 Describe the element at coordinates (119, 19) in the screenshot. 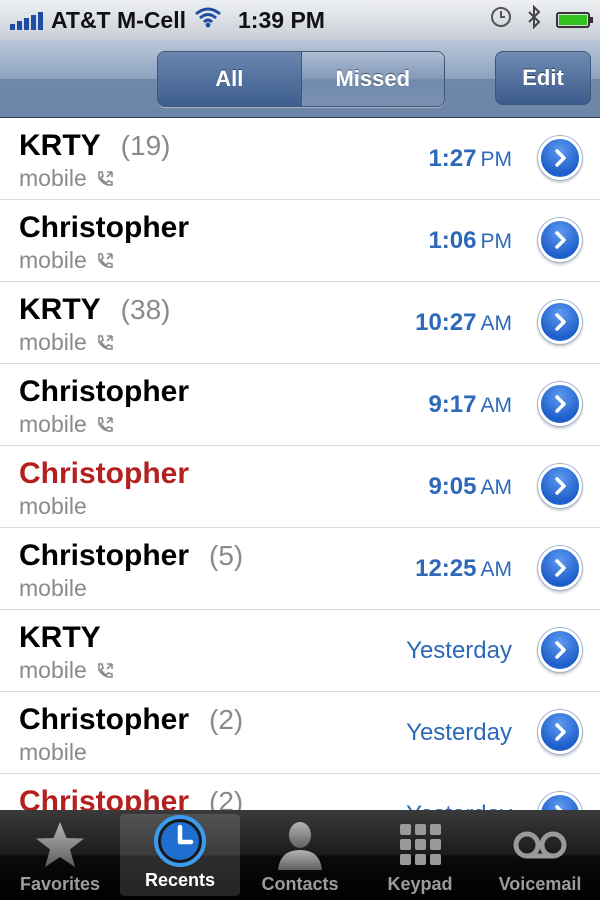

I see `carrier-name: AT&T M-Cell` at that location.